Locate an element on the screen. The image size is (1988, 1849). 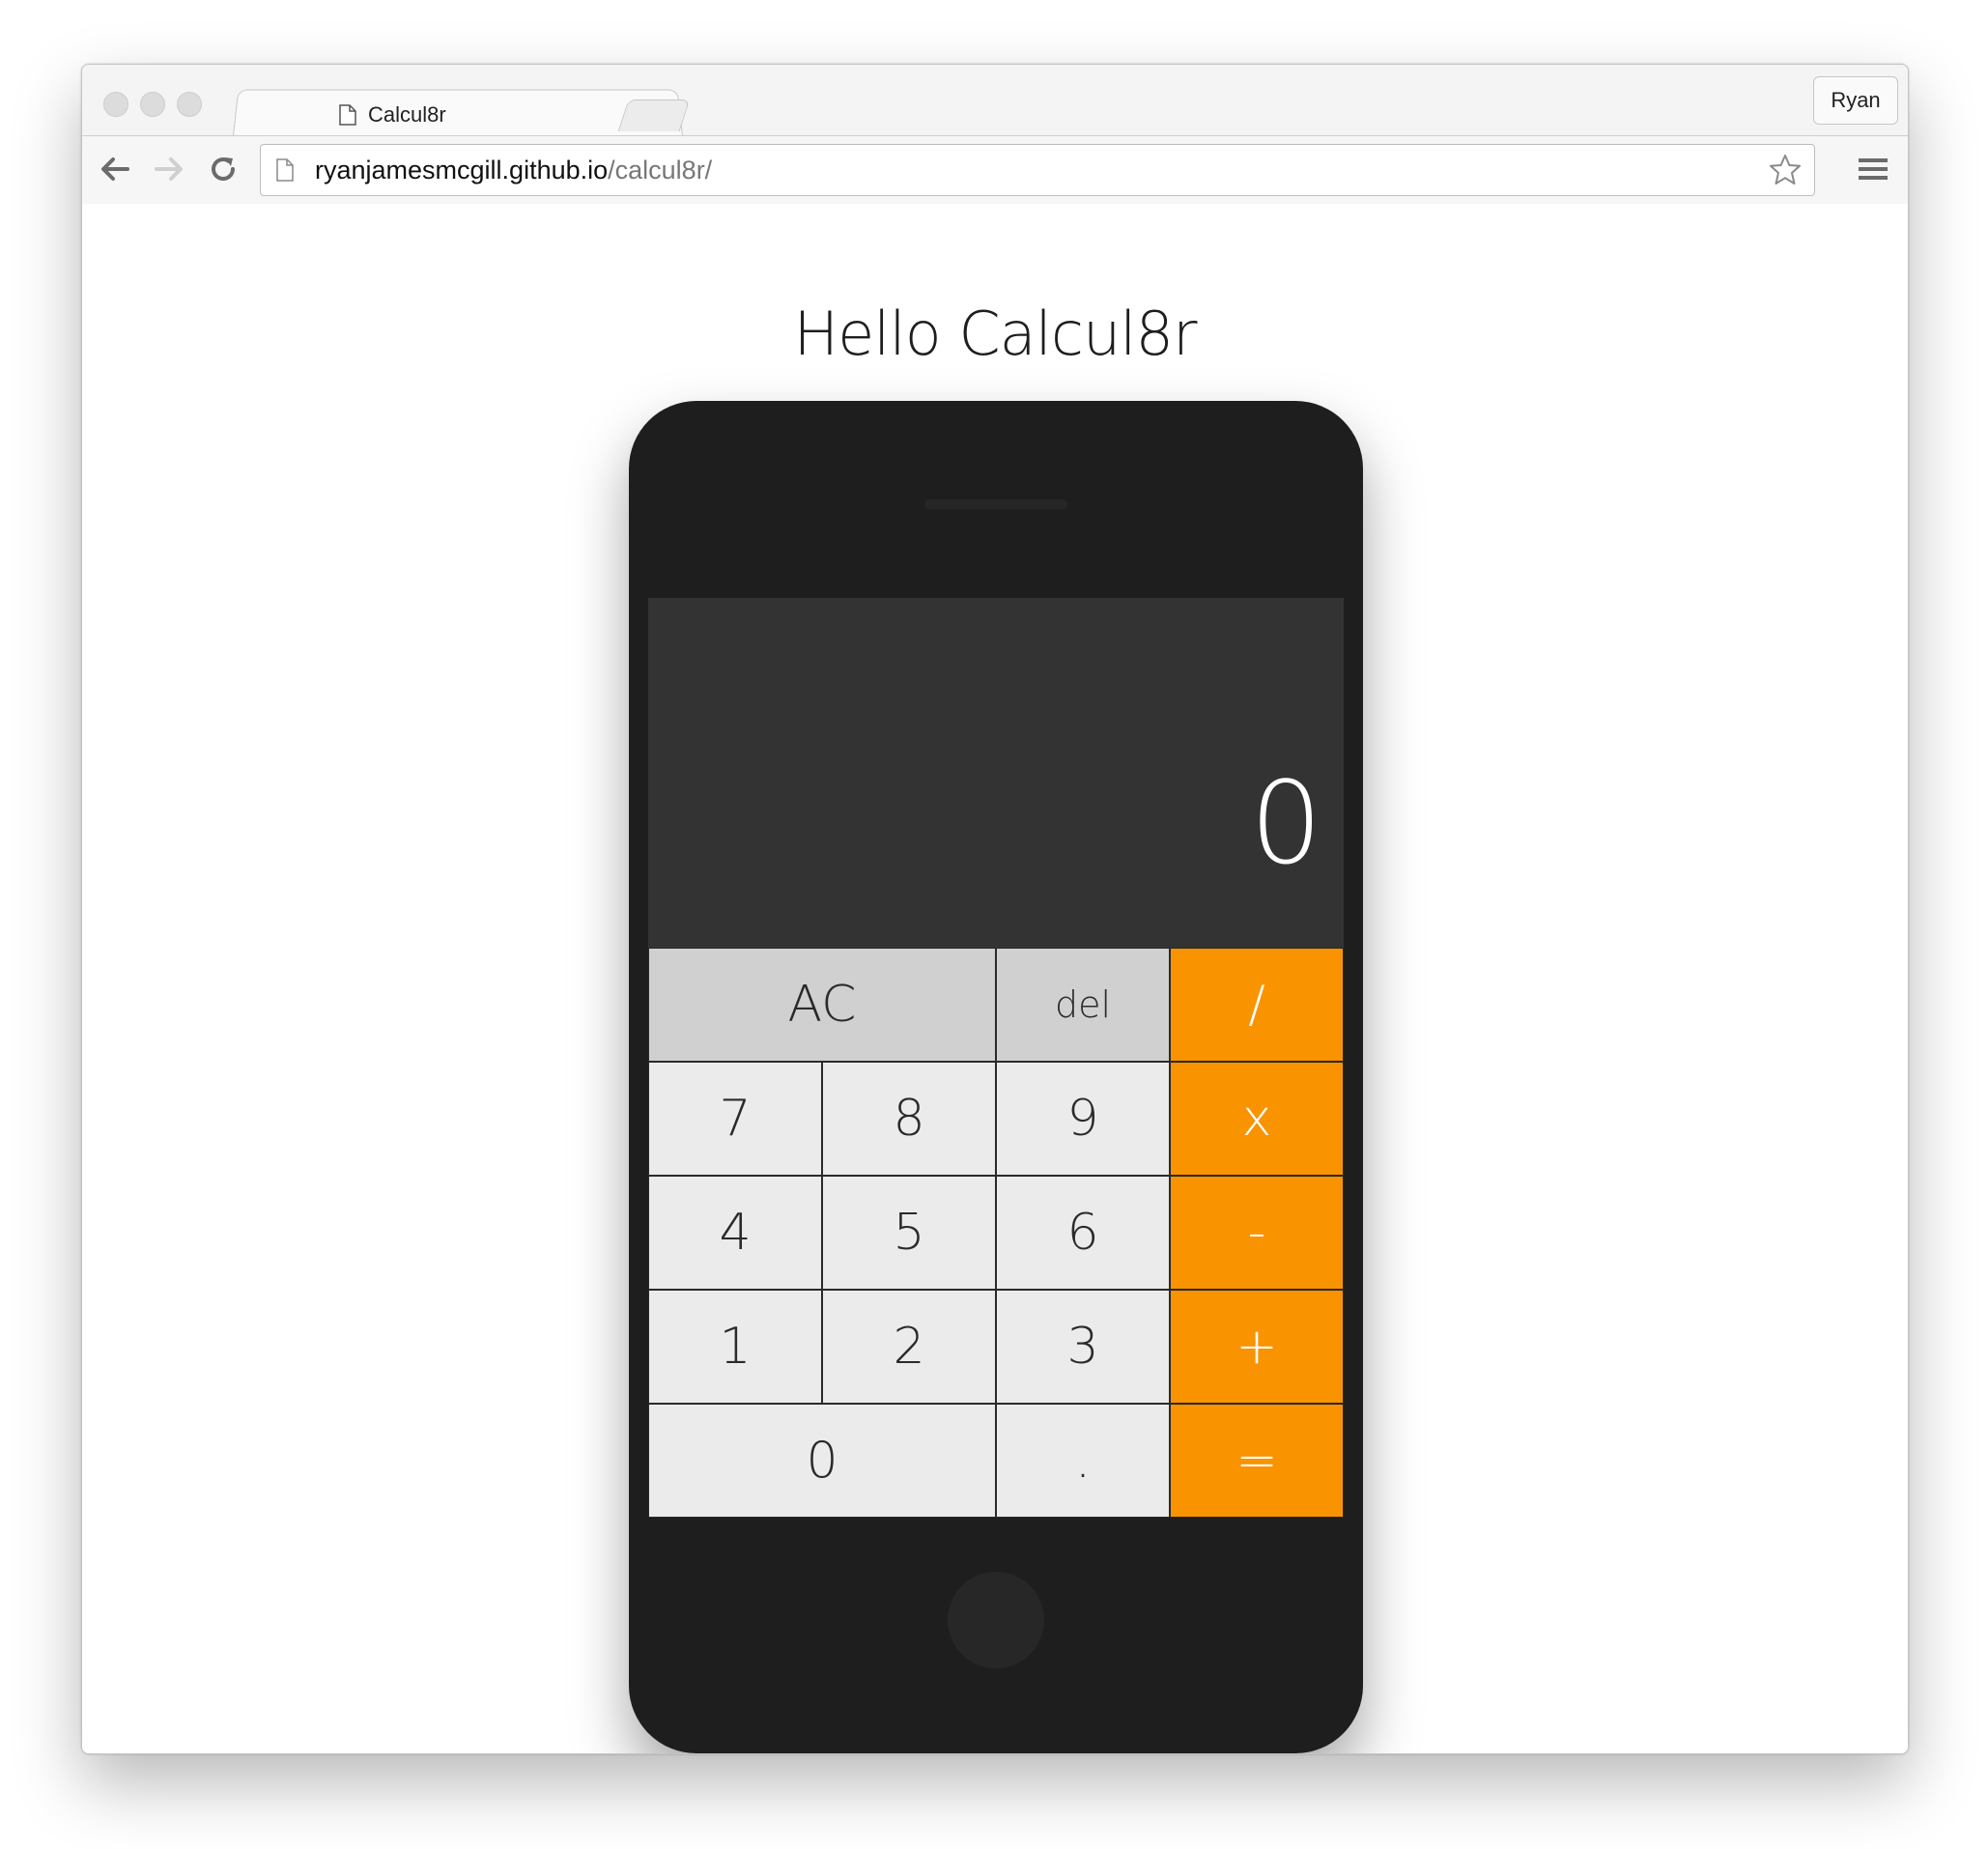
reload-icon is located at coordinates (223, 169).